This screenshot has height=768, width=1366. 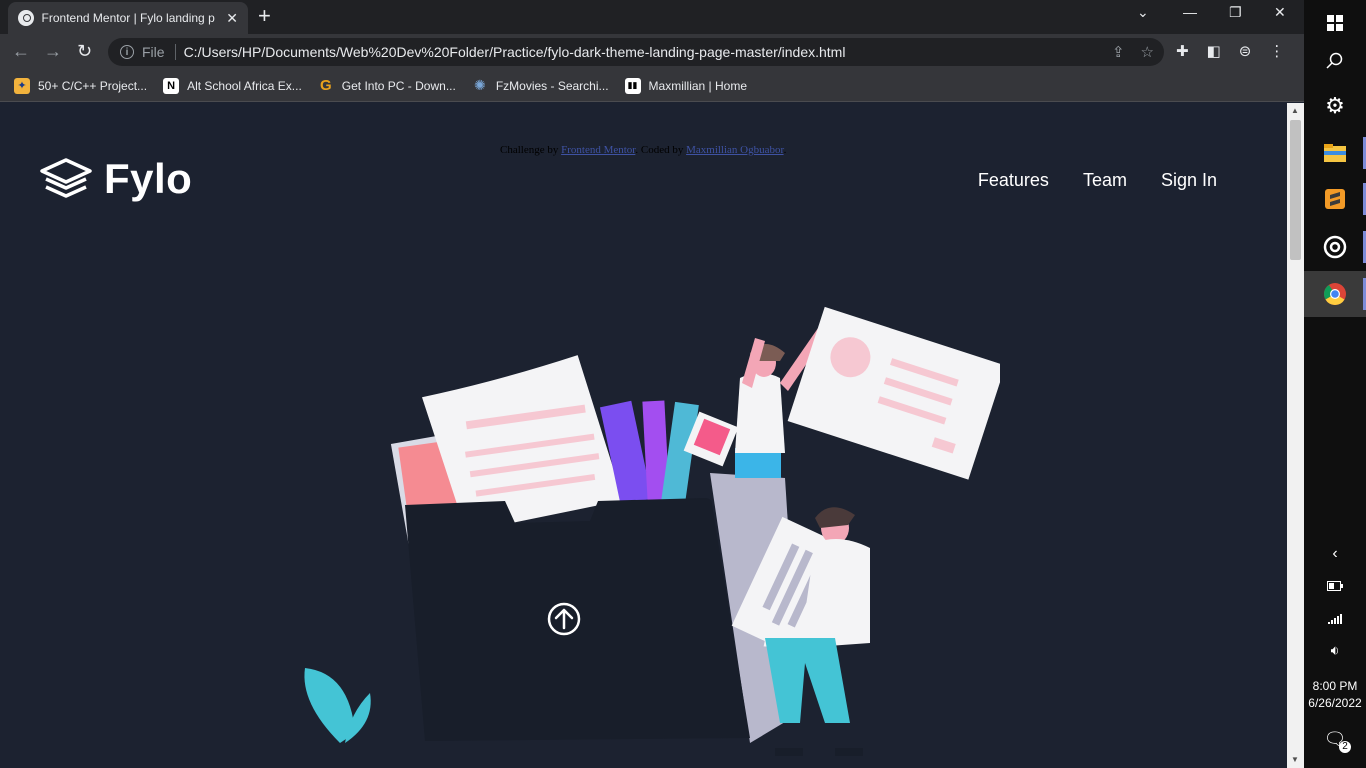 I want to click on scroll-down-icon: ▼, so click(x=1295, y=759).